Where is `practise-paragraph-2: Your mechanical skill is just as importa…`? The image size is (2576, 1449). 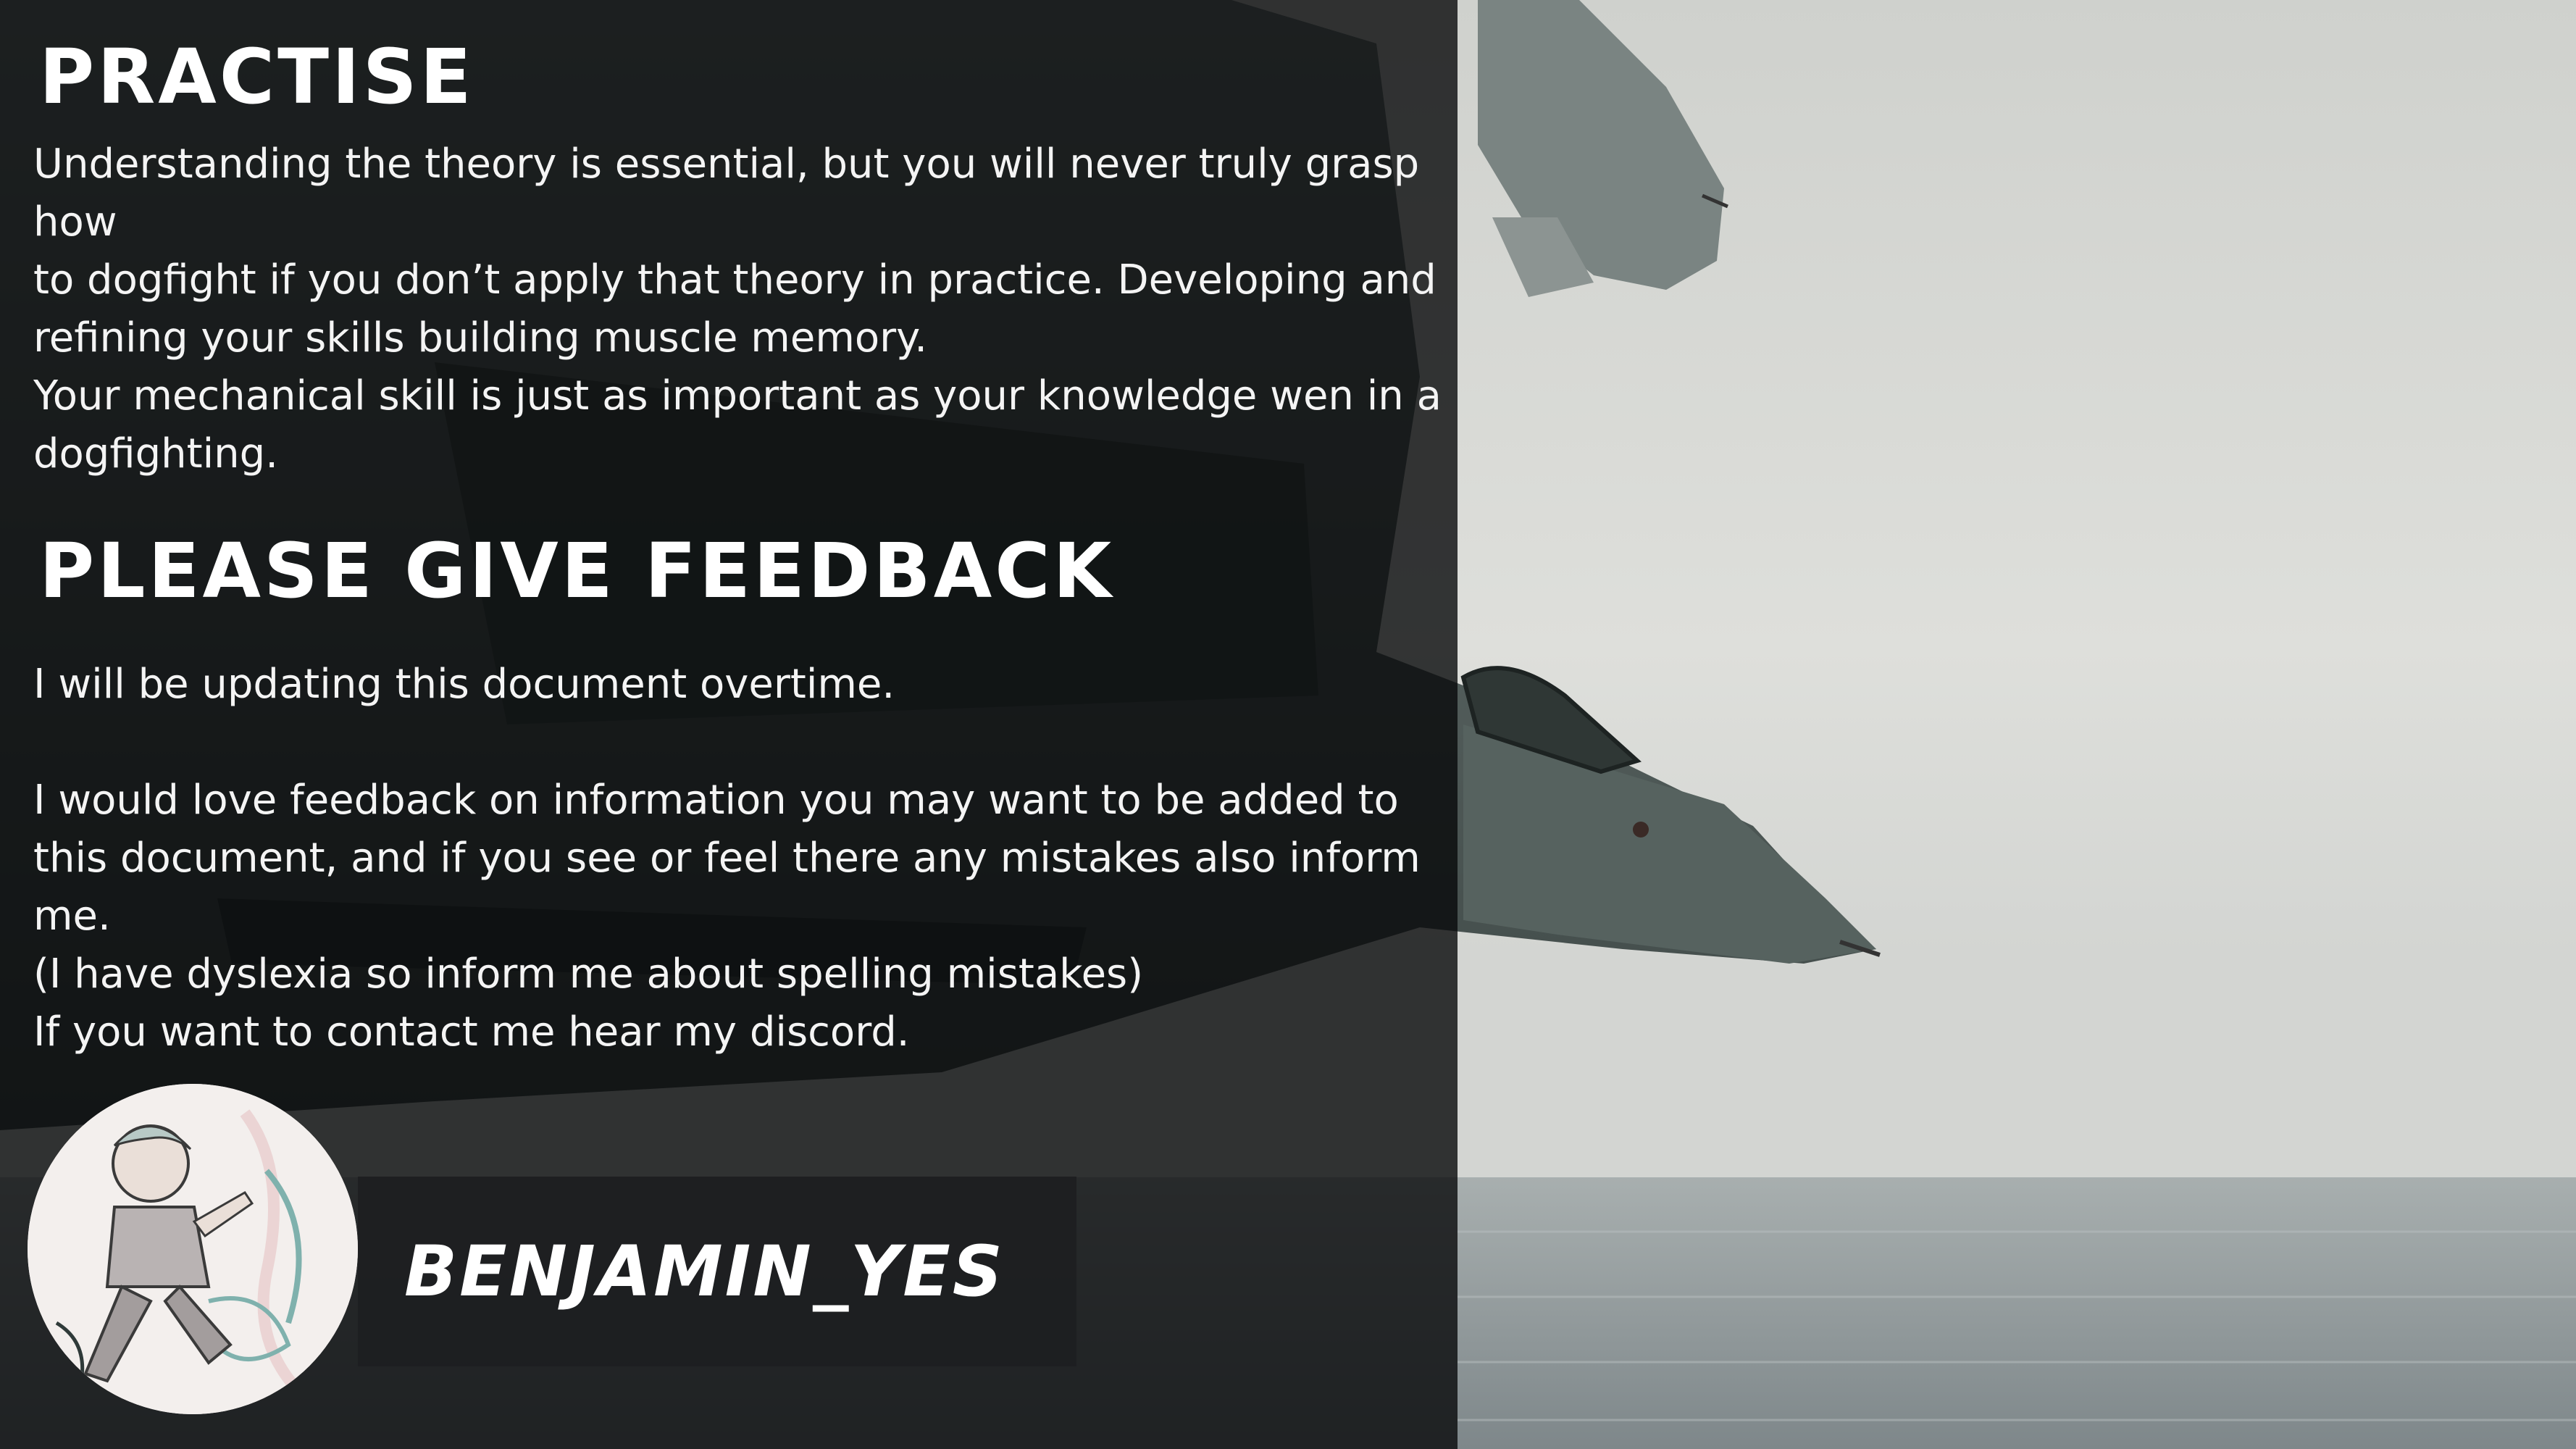
practise-paragraph-2: Your mechanical skill is just as importa… is located at coordinates (737, 424).